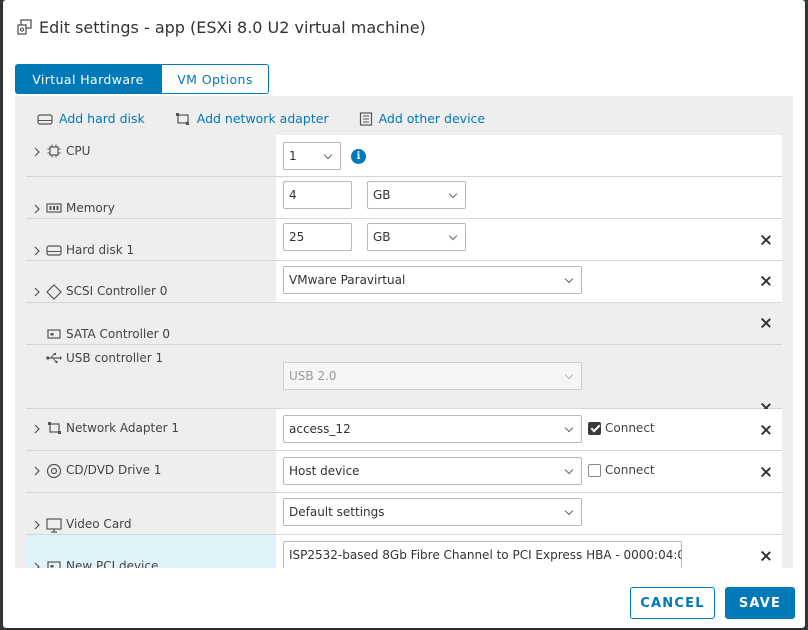  Describe the element at coordinates (25, 27) in the screenshot. I see `vm-settings-icon` at that location.